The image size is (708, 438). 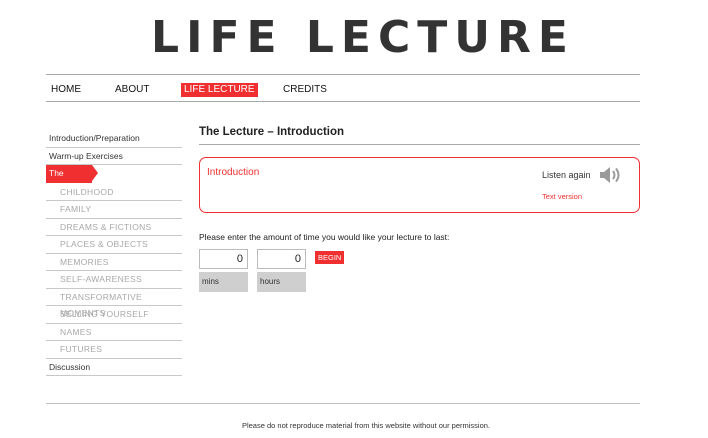 I want to click on sidebar-item-introduction-preparation: Introduction/Preparation, so click(x=114, y=139).